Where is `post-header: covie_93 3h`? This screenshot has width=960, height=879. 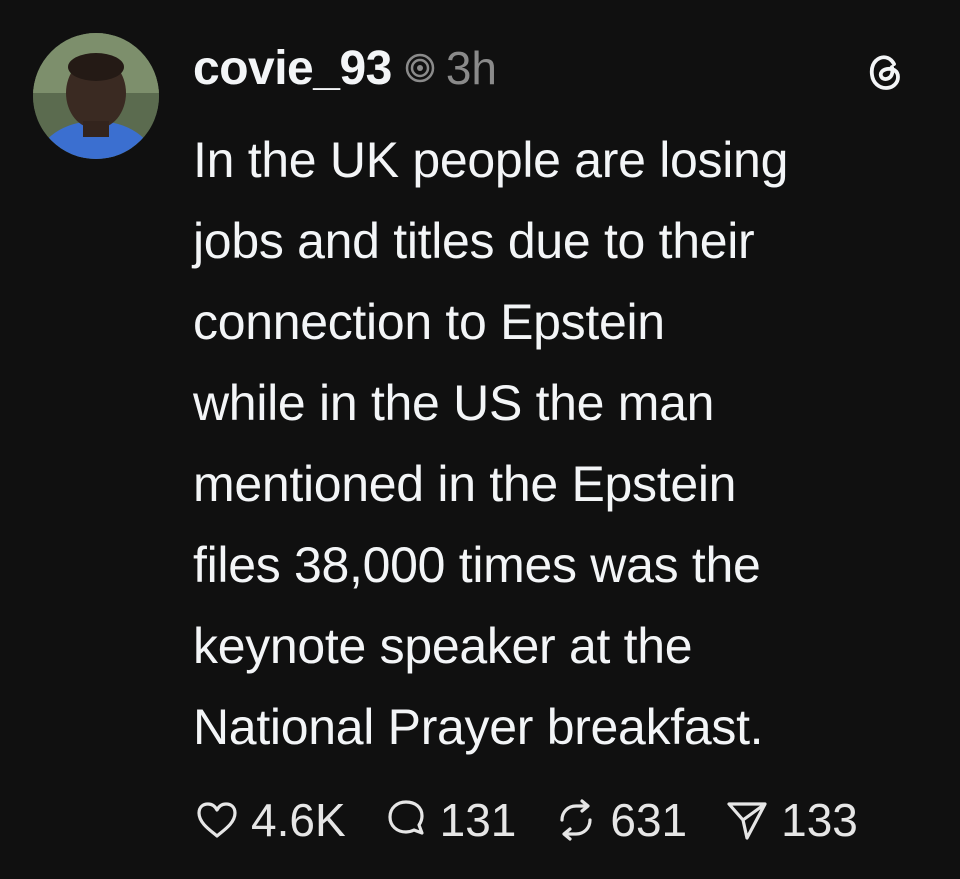
post-header: covie_93 3h is located at coordinates (345, 68).